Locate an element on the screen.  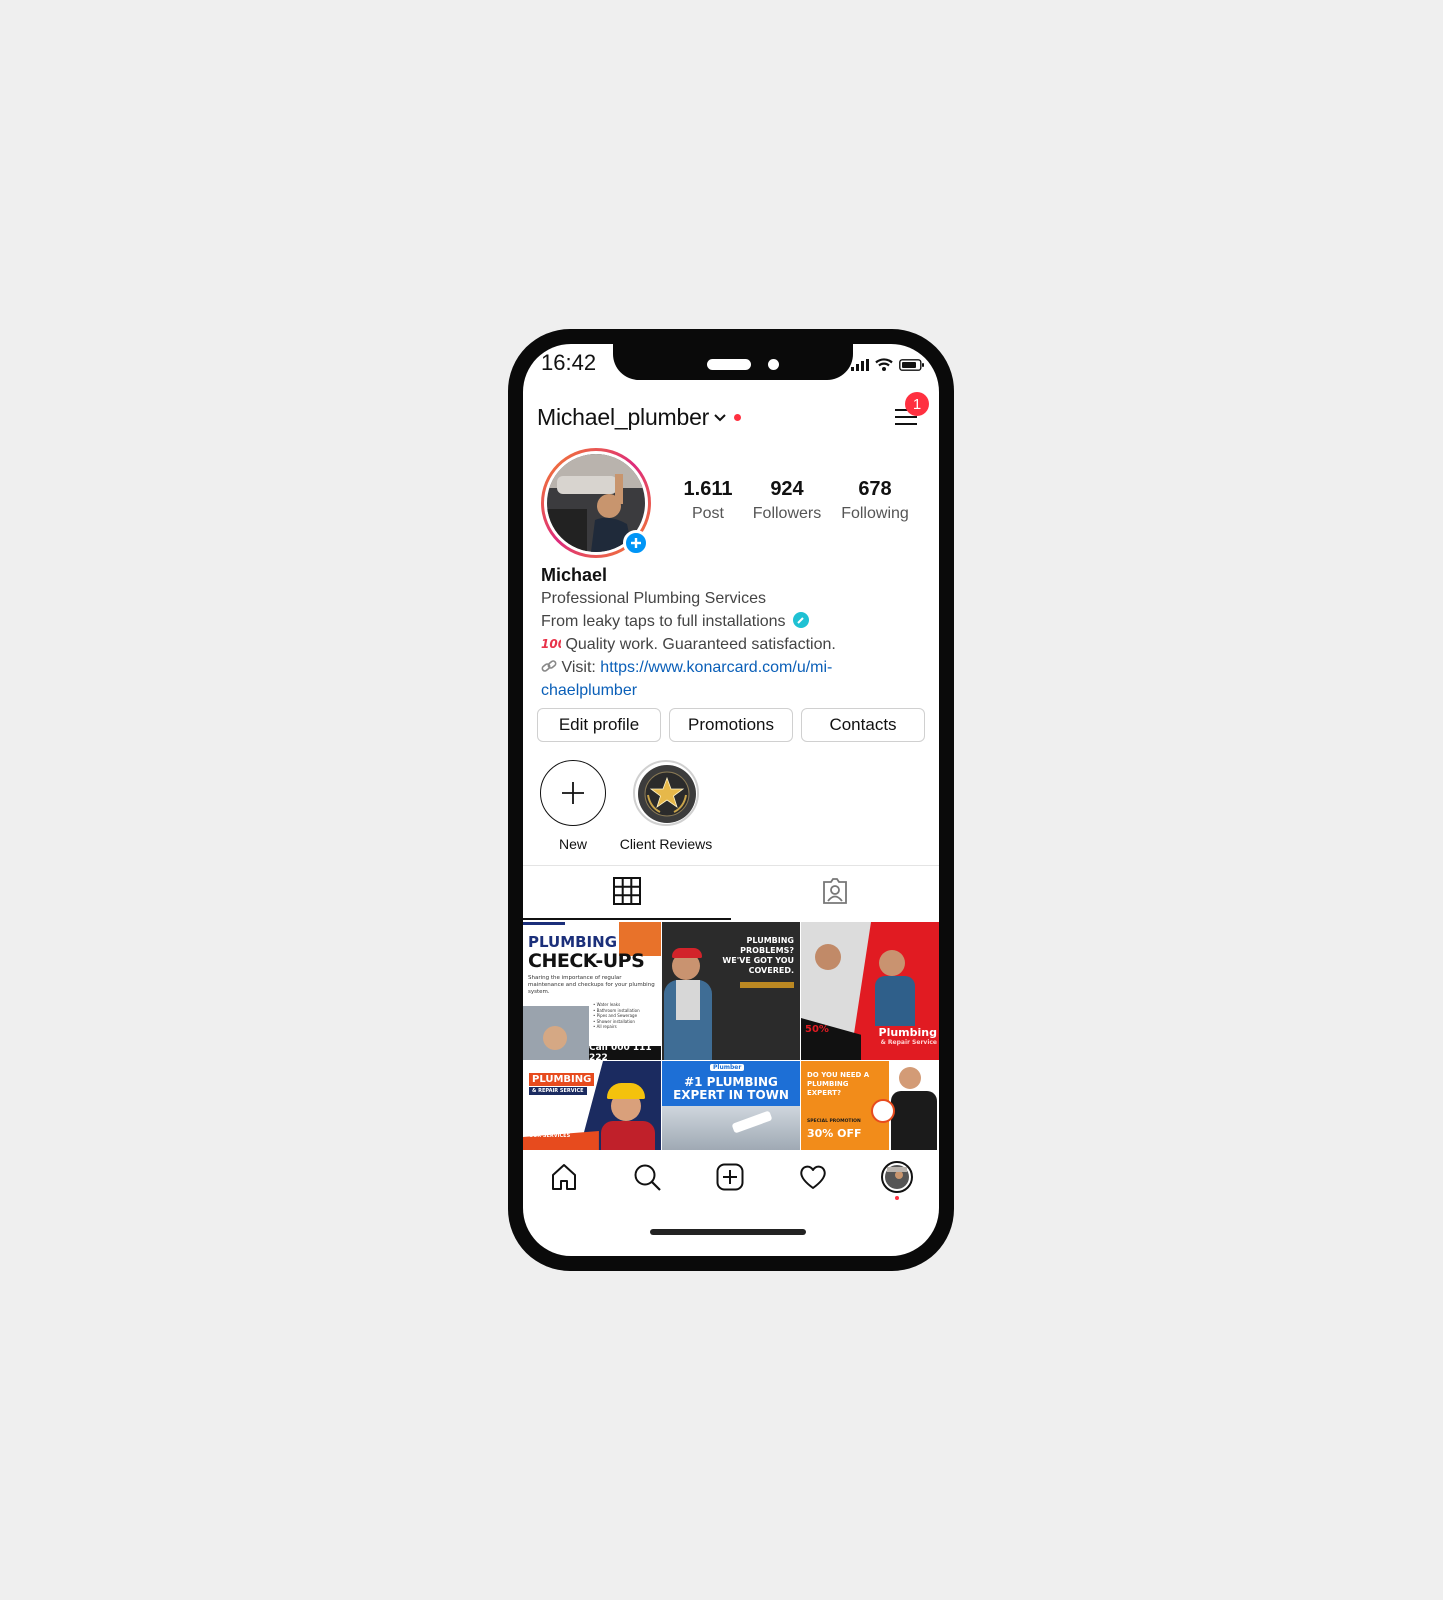
stat-following-value: 678 is located at coordinates (875, 489).